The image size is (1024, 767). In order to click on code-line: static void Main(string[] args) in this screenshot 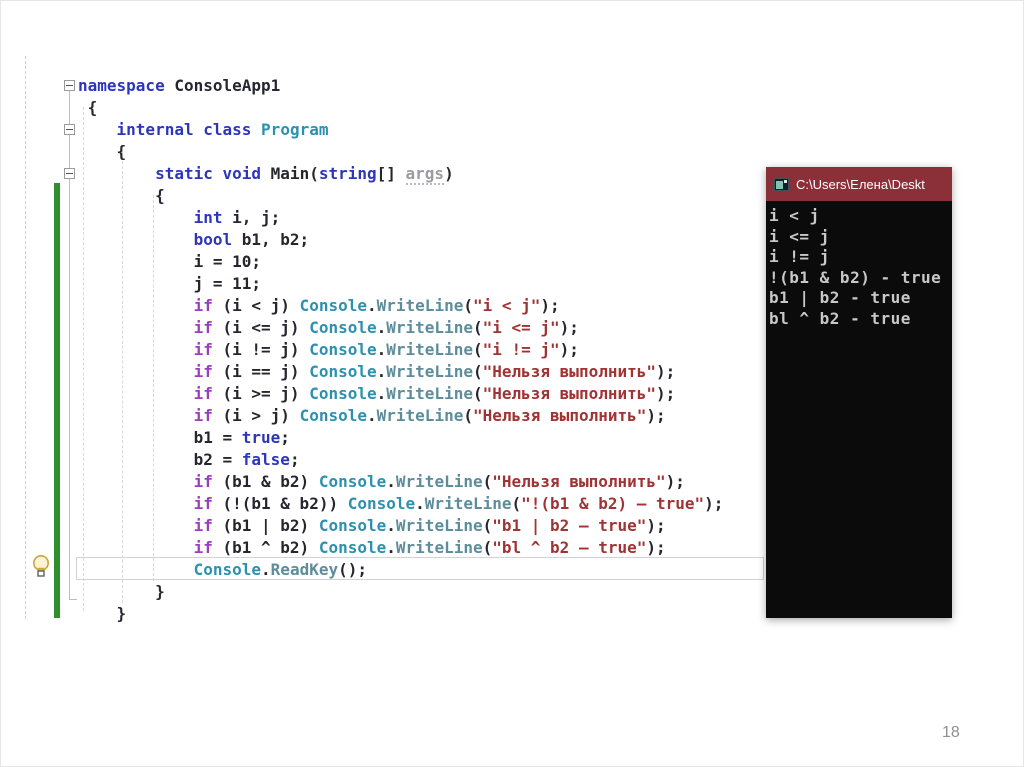, I will do `click(400, 174)`.